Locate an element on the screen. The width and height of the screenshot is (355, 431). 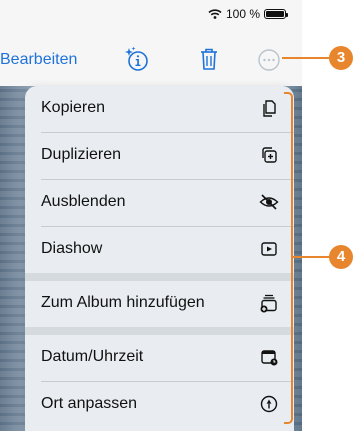
menu-item-label: Datum/Uhrzeit is located at coordinates (92, 356).